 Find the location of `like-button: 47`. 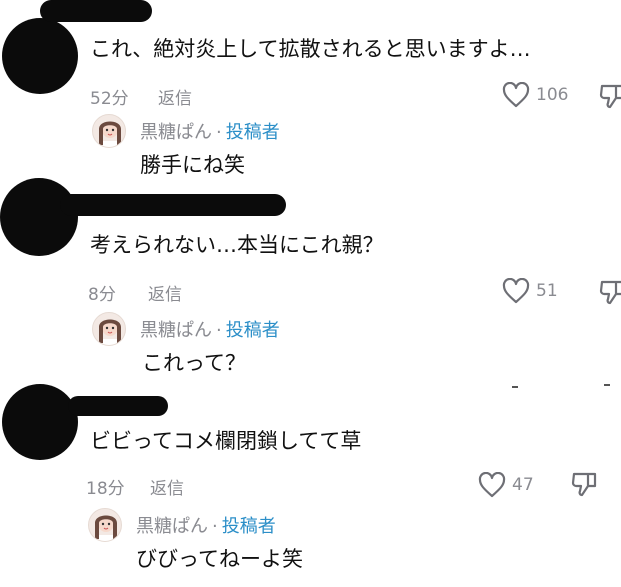

like-button: 47 is located at coordinates (506, 485).